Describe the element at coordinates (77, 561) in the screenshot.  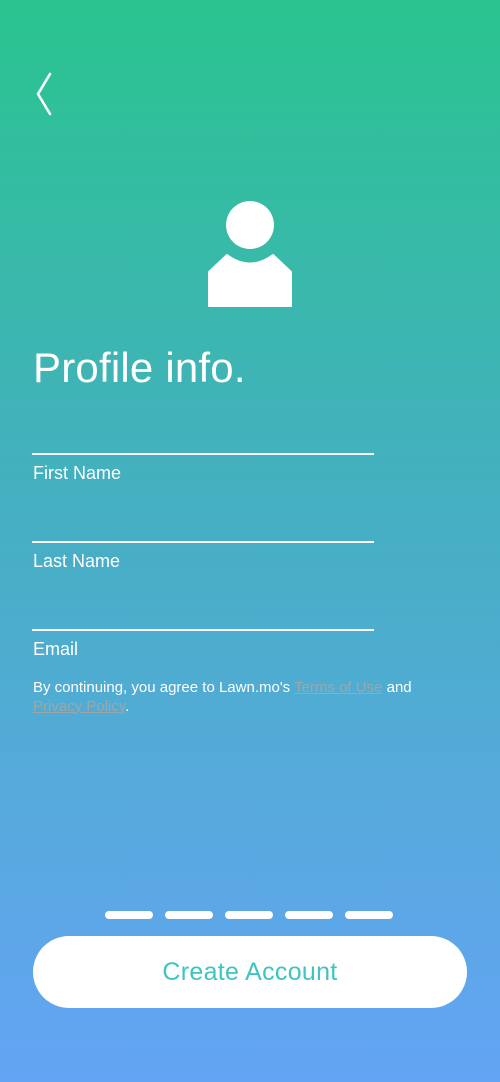
I see `last-name-label: Last Name` at that location.